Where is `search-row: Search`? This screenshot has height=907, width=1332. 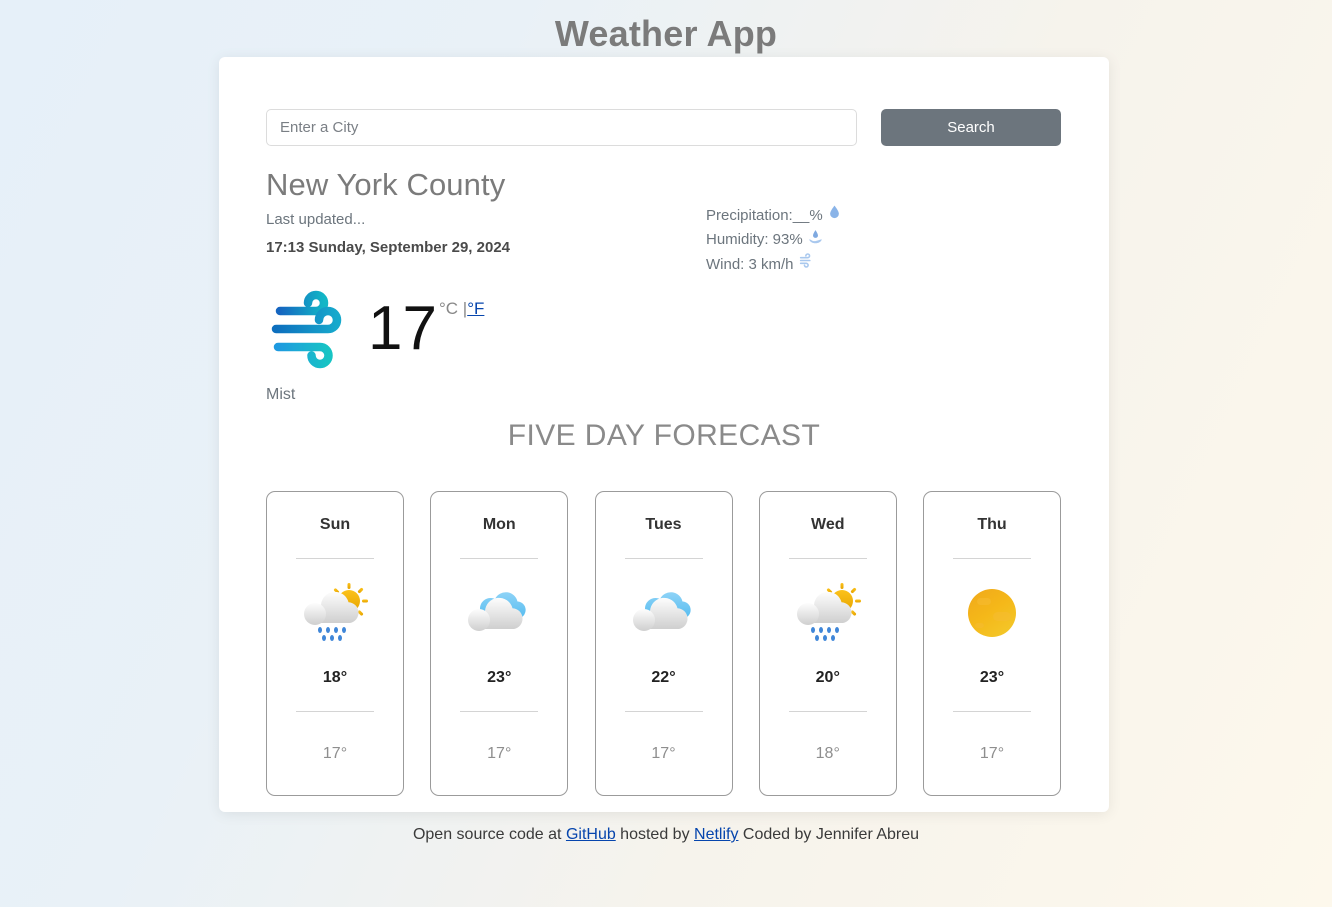
search-row: Search is located at coordinates (663, 127).